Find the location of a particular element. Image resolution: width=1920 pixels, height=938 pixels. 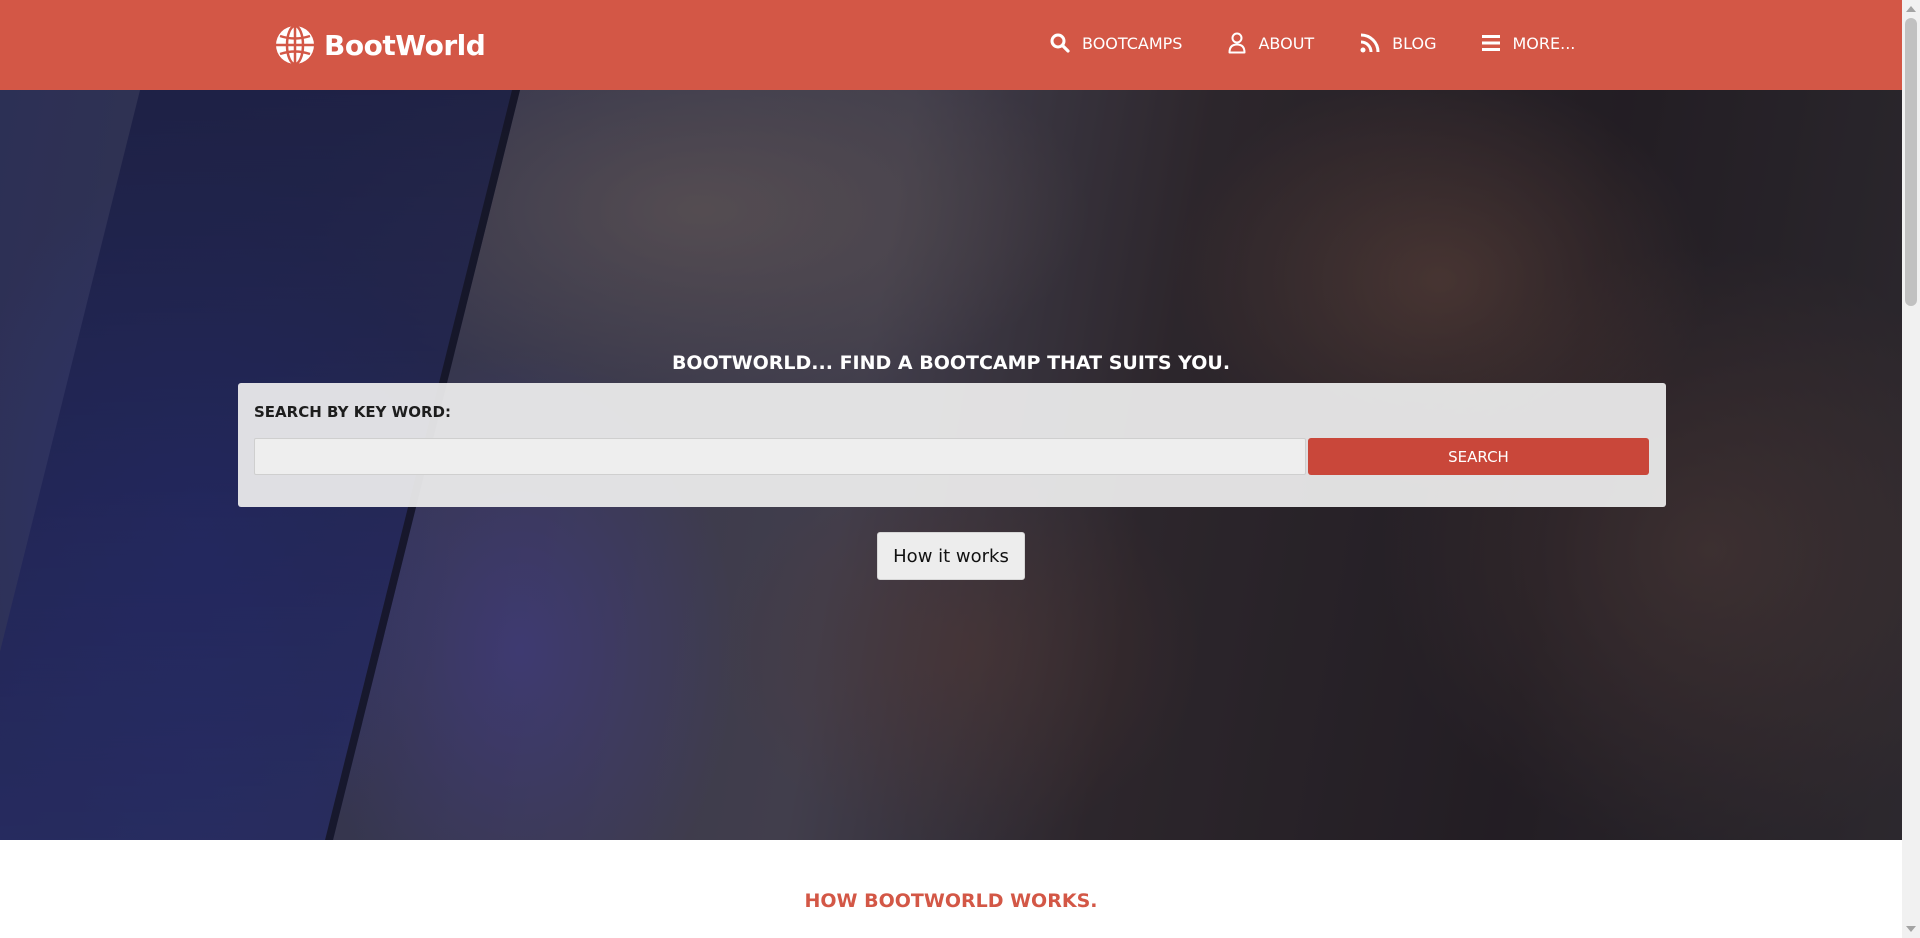

brand-name: BootWorld is located at coordinates (405, 45).